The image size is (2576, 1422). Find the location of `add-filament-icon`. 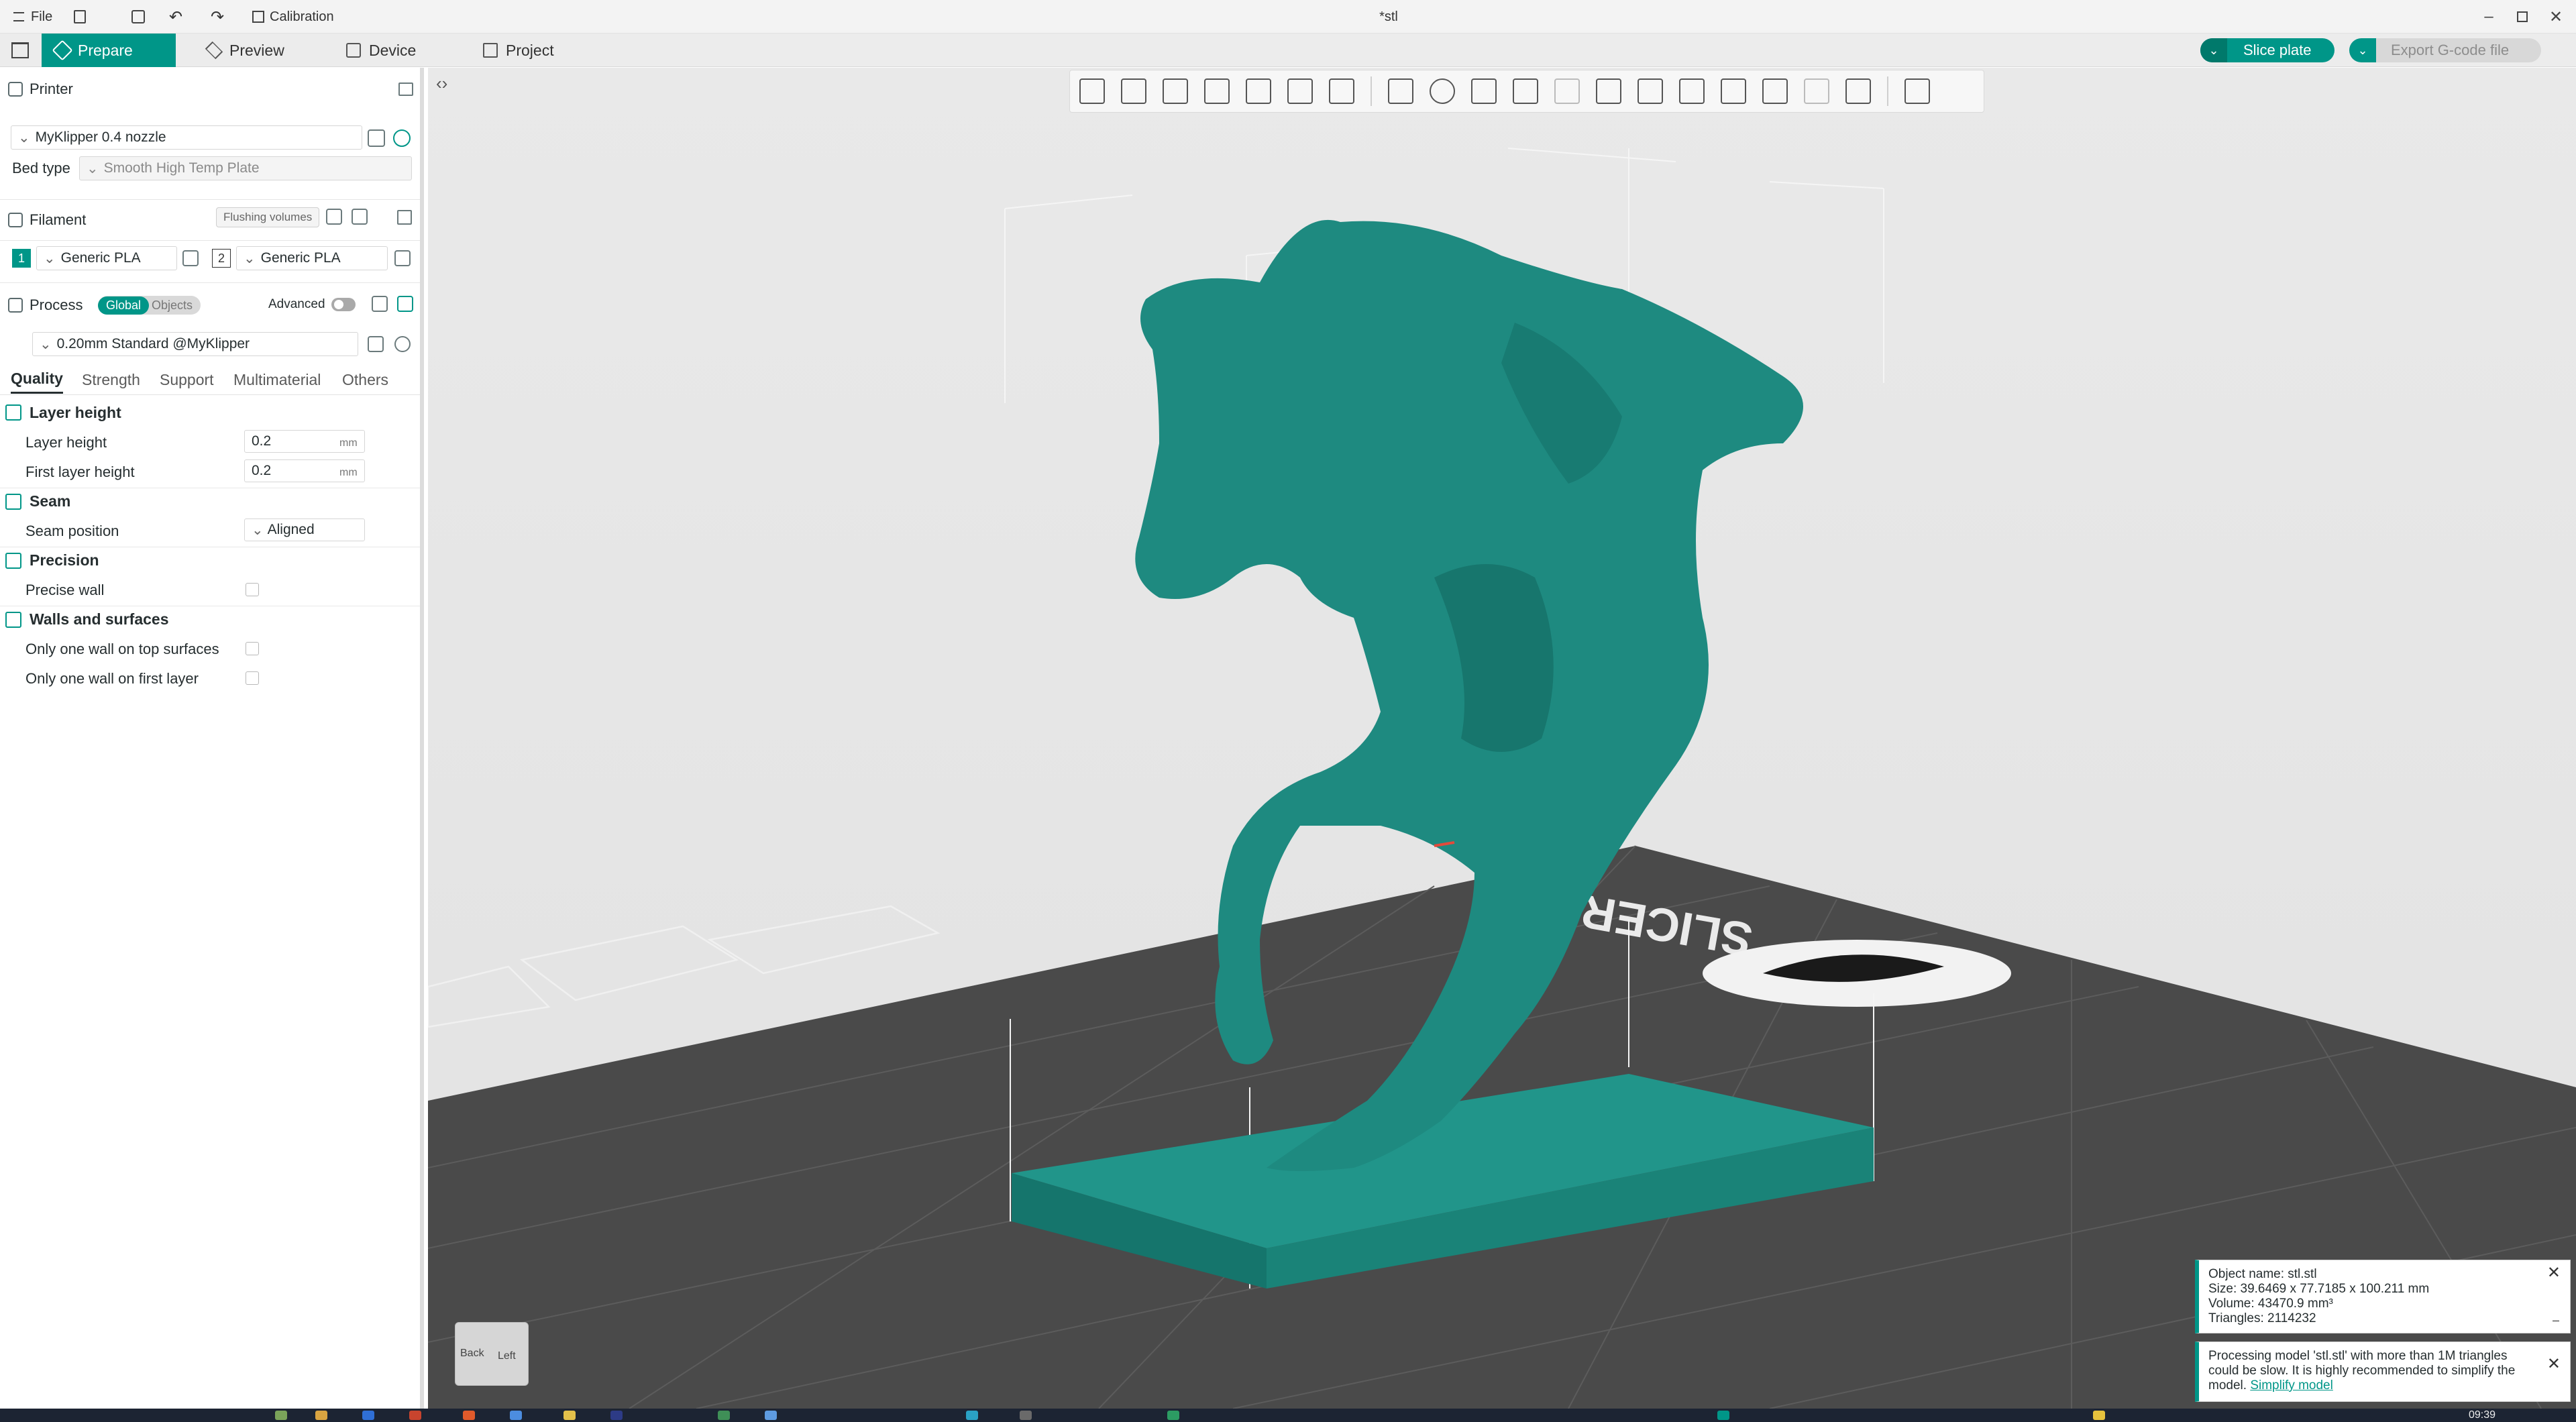

add-filament-icon is located at coordinates (360, 217).